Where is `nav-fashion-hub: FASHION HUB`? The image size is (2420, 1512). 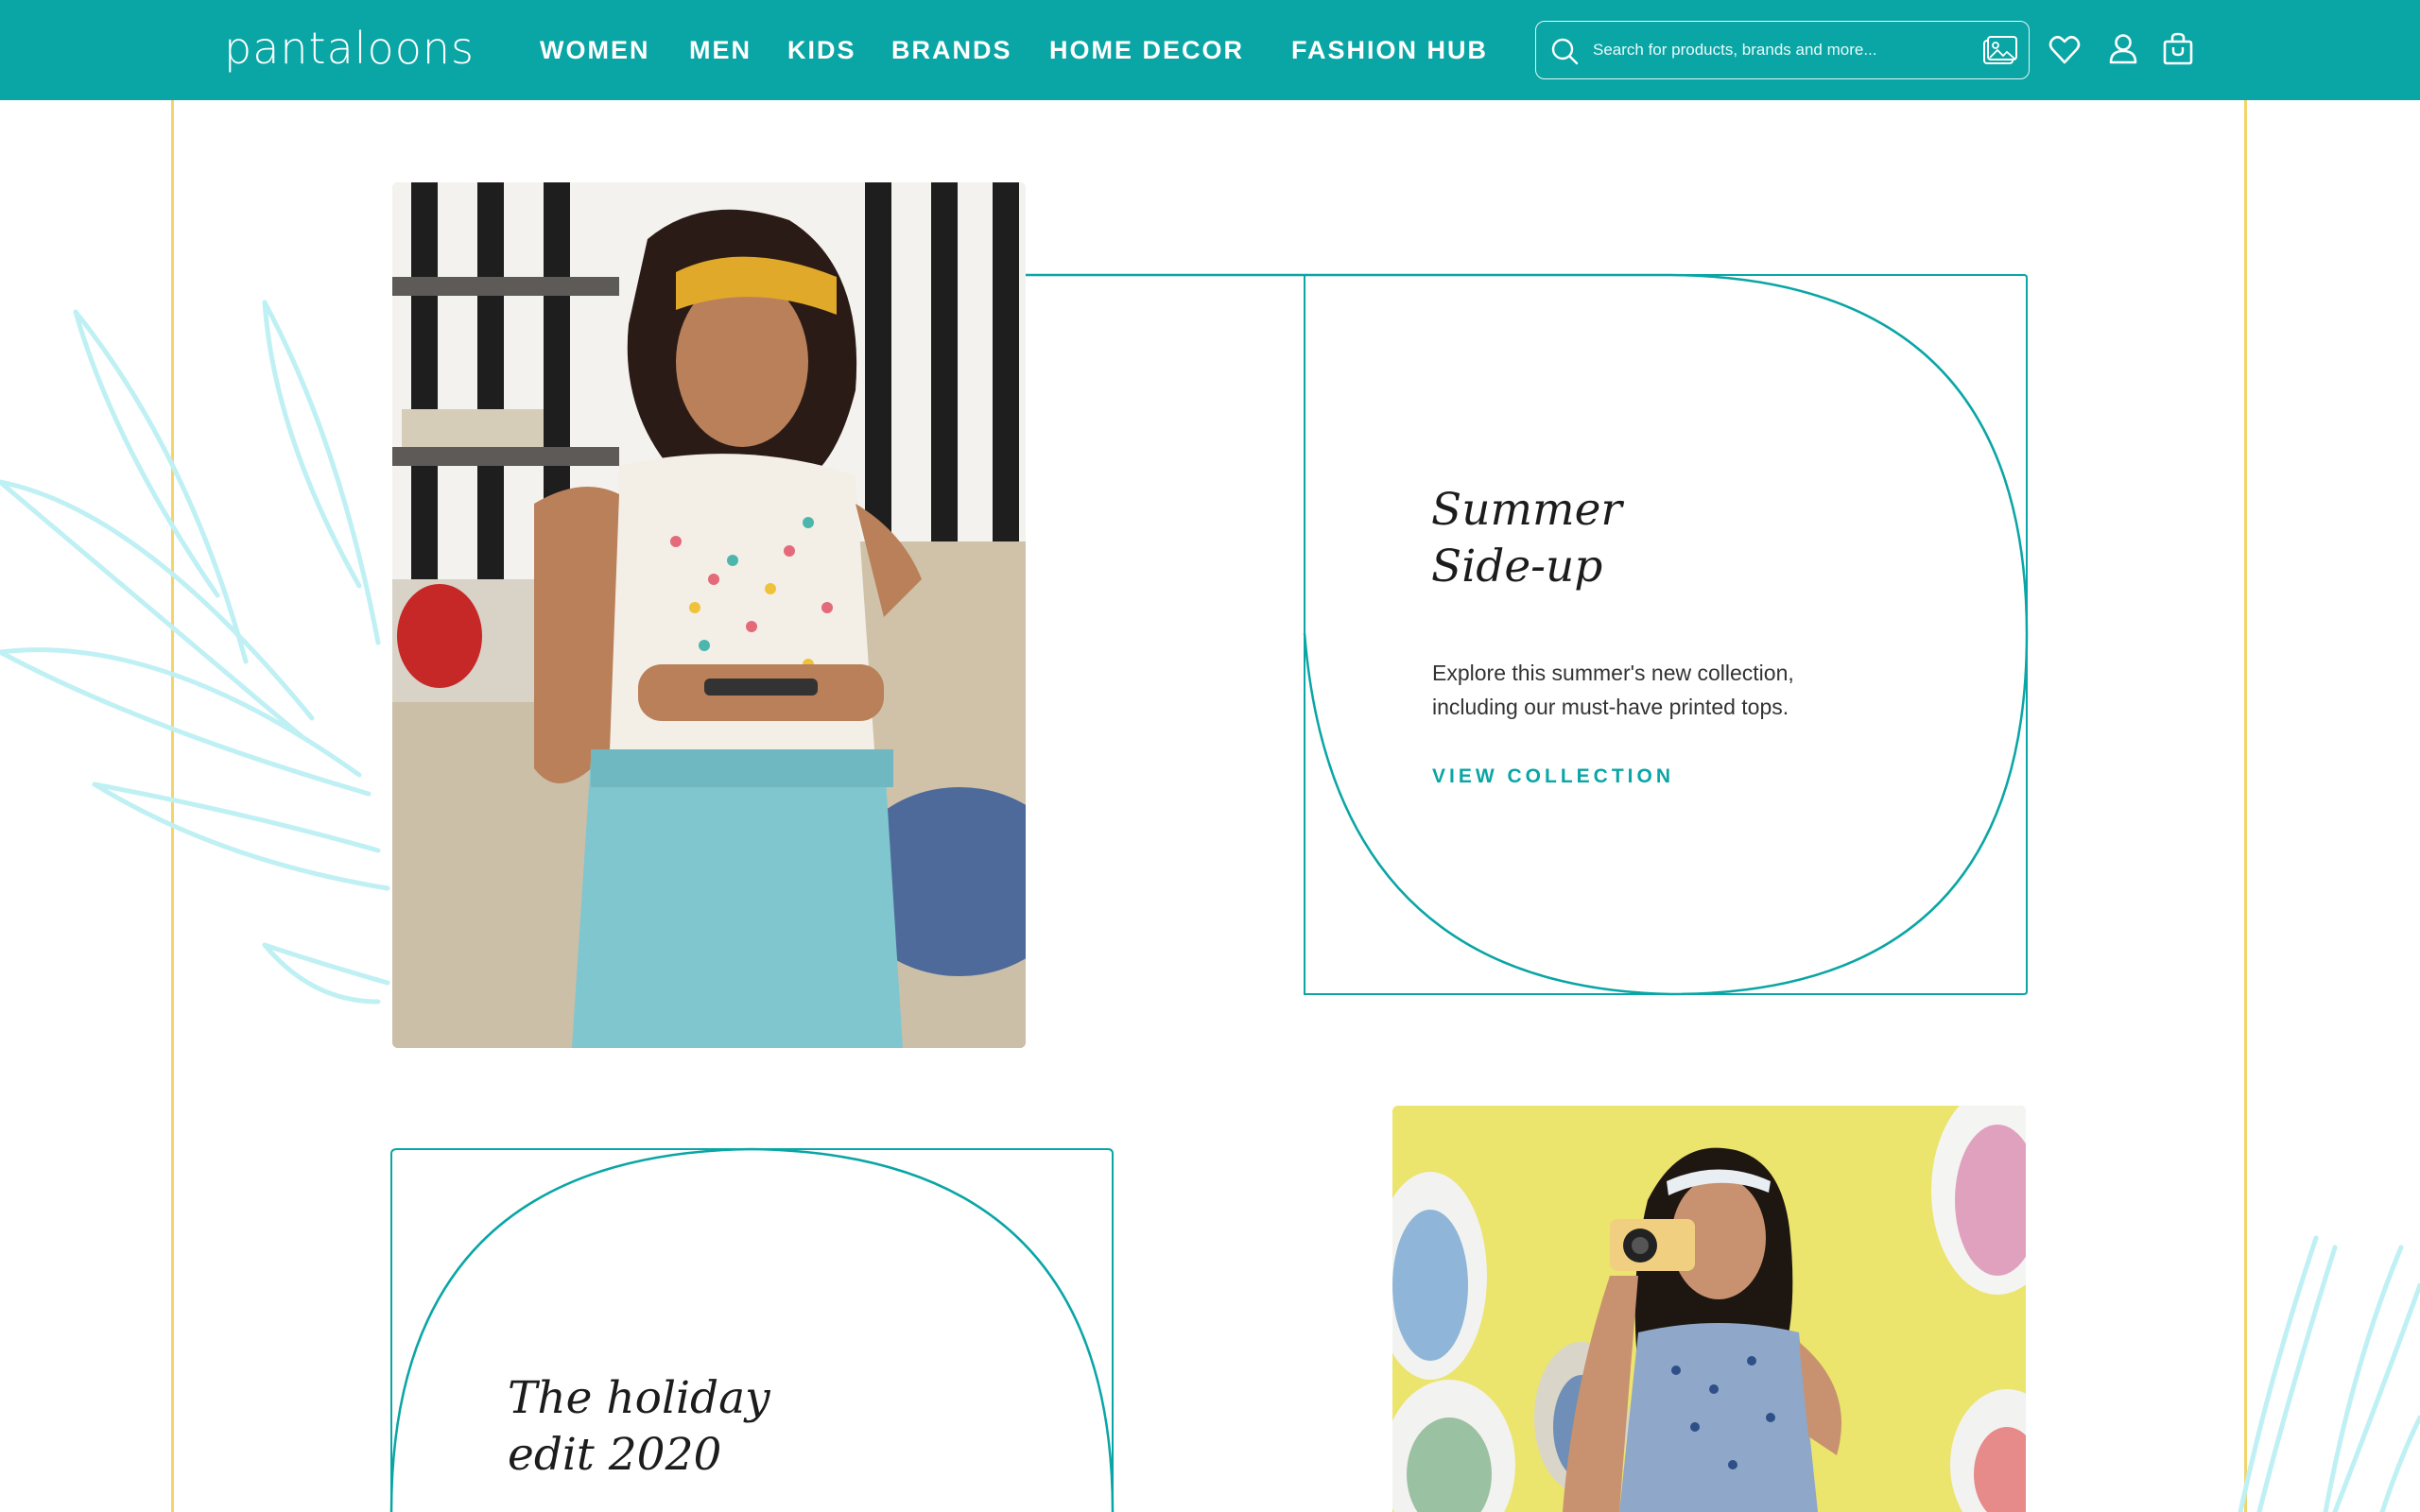
nav-fashion-hub: FASHION HUB is located at coordinates (1389, 50).